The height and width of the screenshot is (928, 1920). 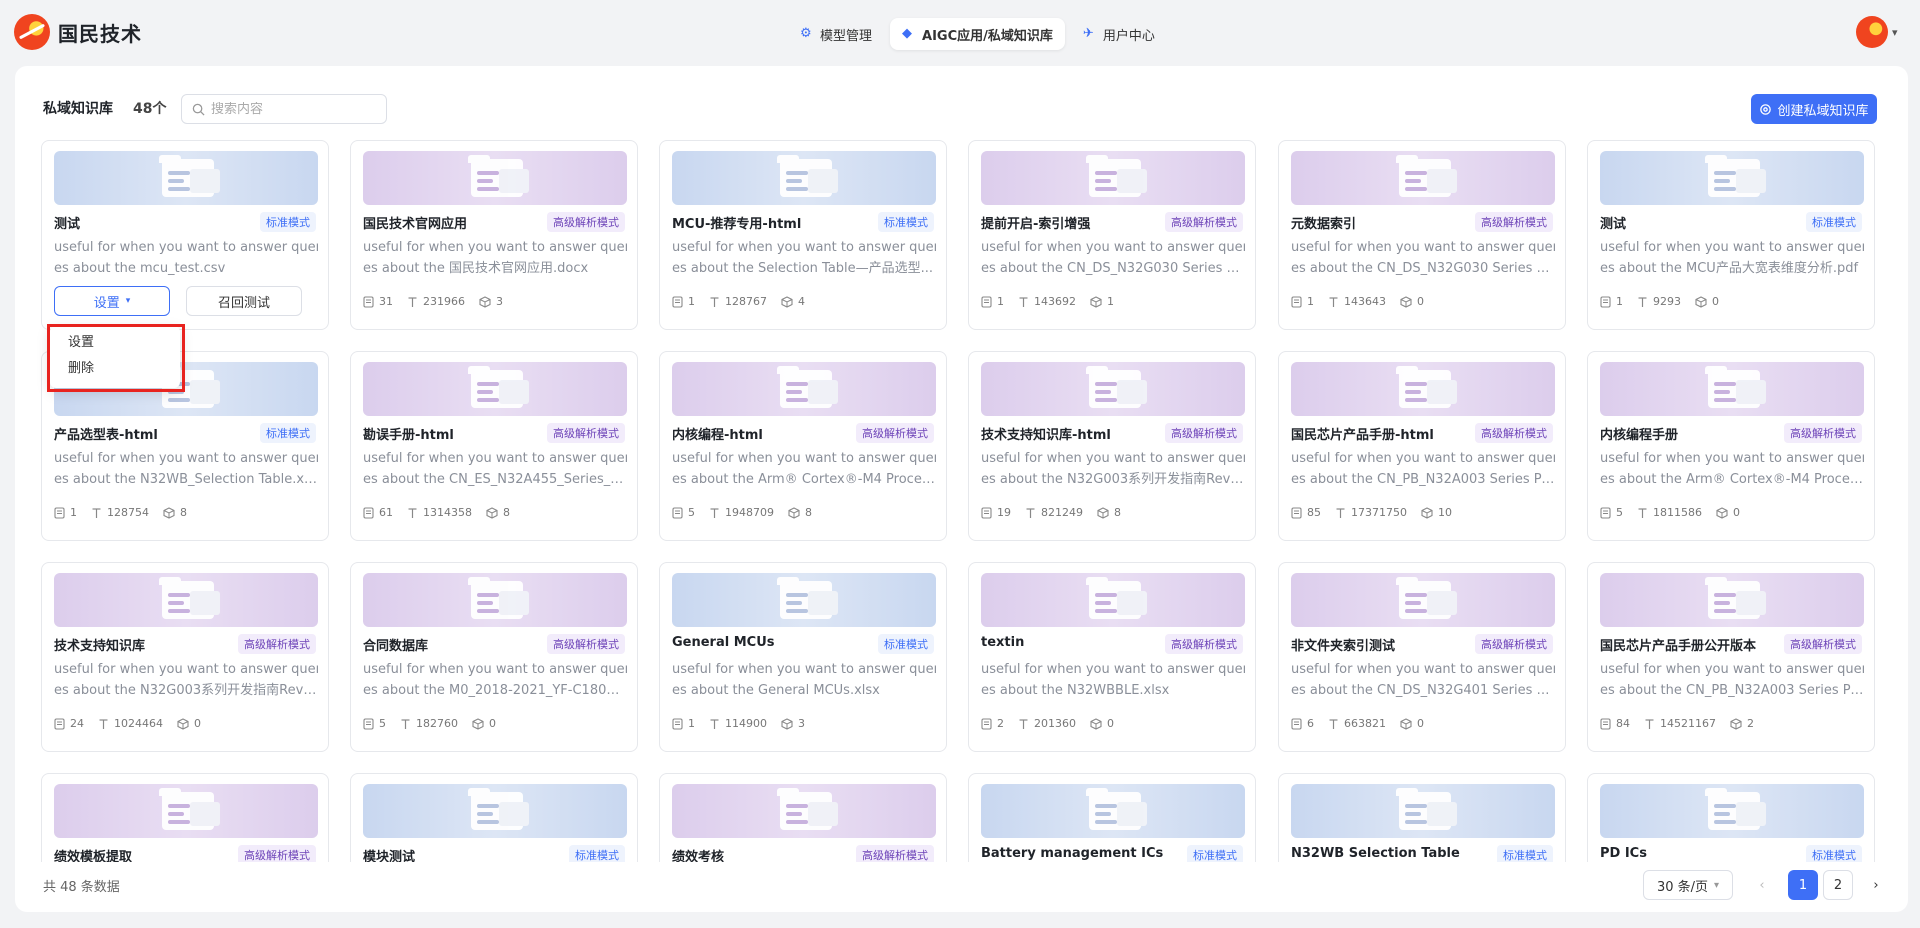 I want to click on kb-card: PD ICs 标准模式, so click(x=1731, y=817).